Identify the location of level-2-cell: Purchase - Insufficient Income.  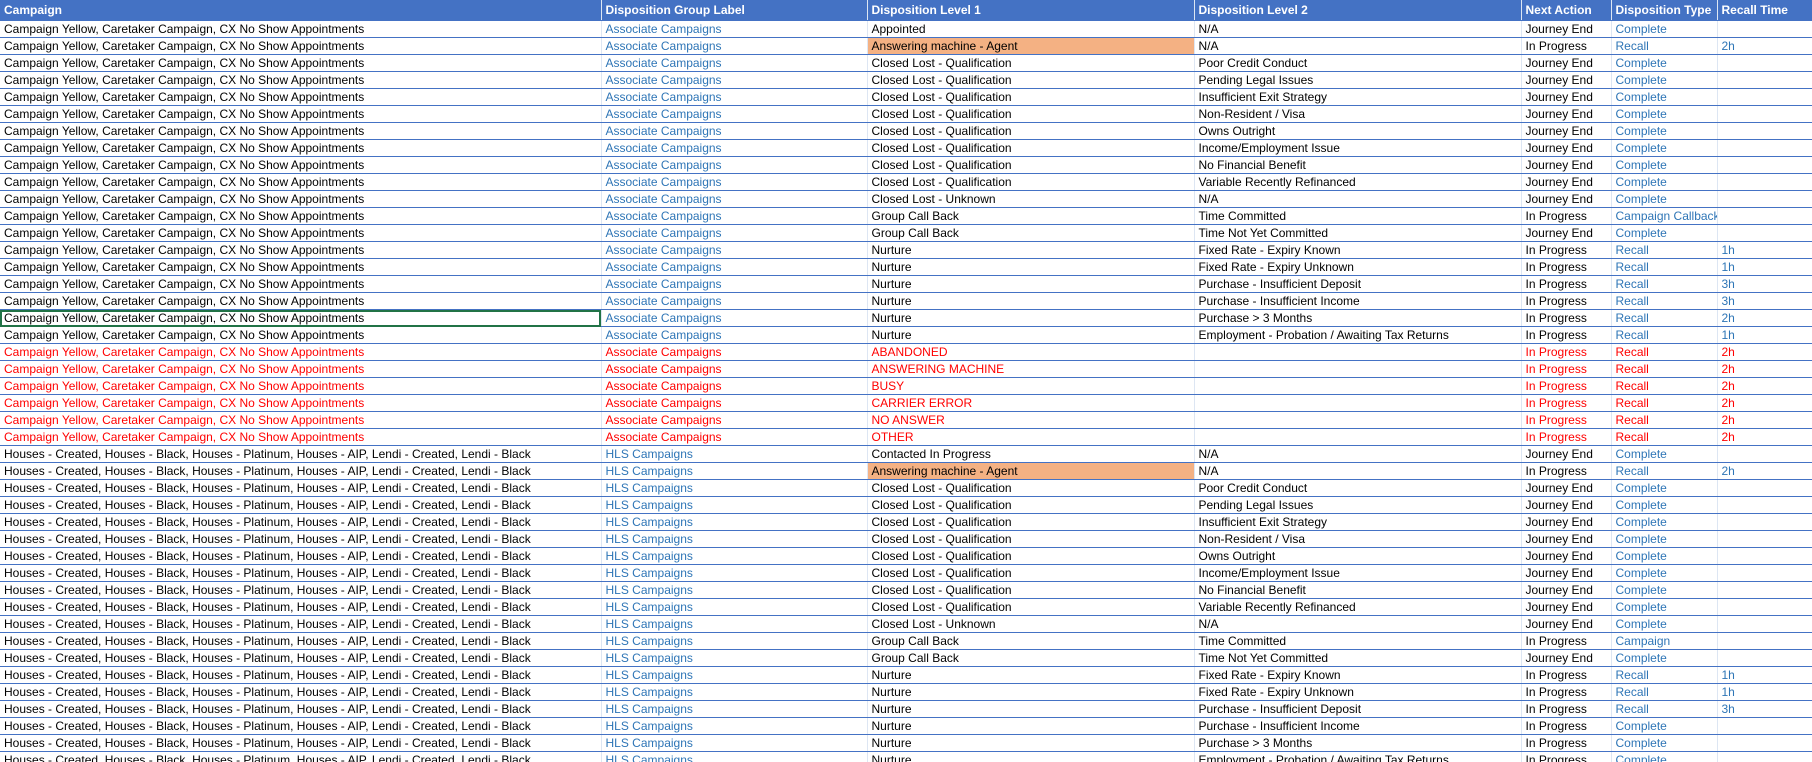
(1357, 726).